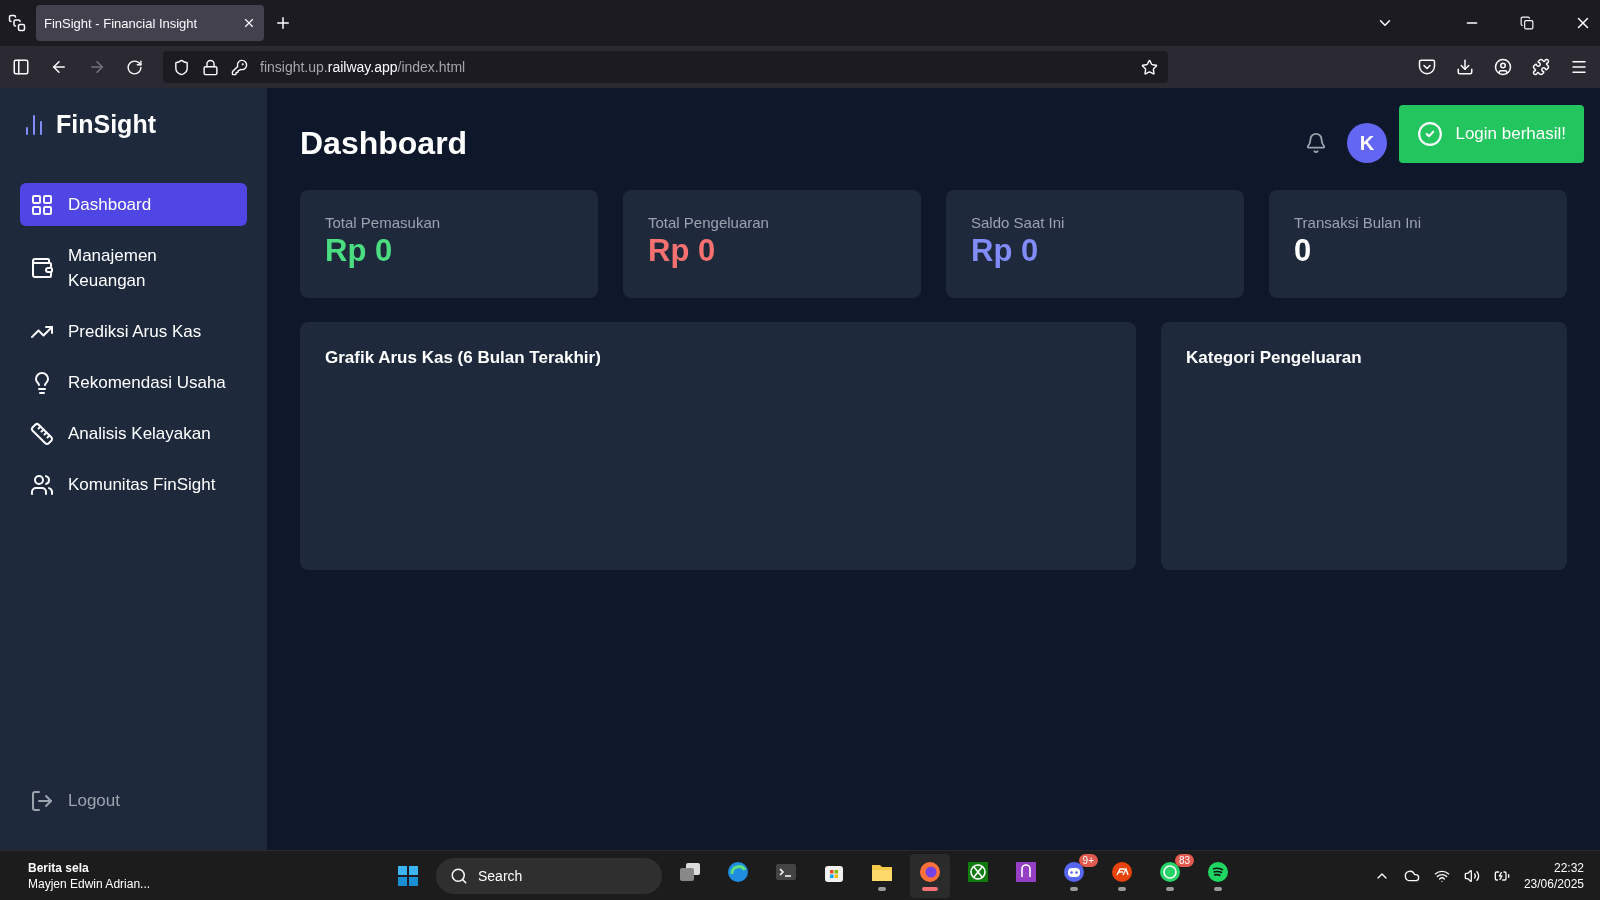 Image resolution: width=1600 pixels, height=900 pixels. What do you see at coordinates (1149, 67) in the screenshot?
I see `star-icon` at bounding box center [1149, 67].